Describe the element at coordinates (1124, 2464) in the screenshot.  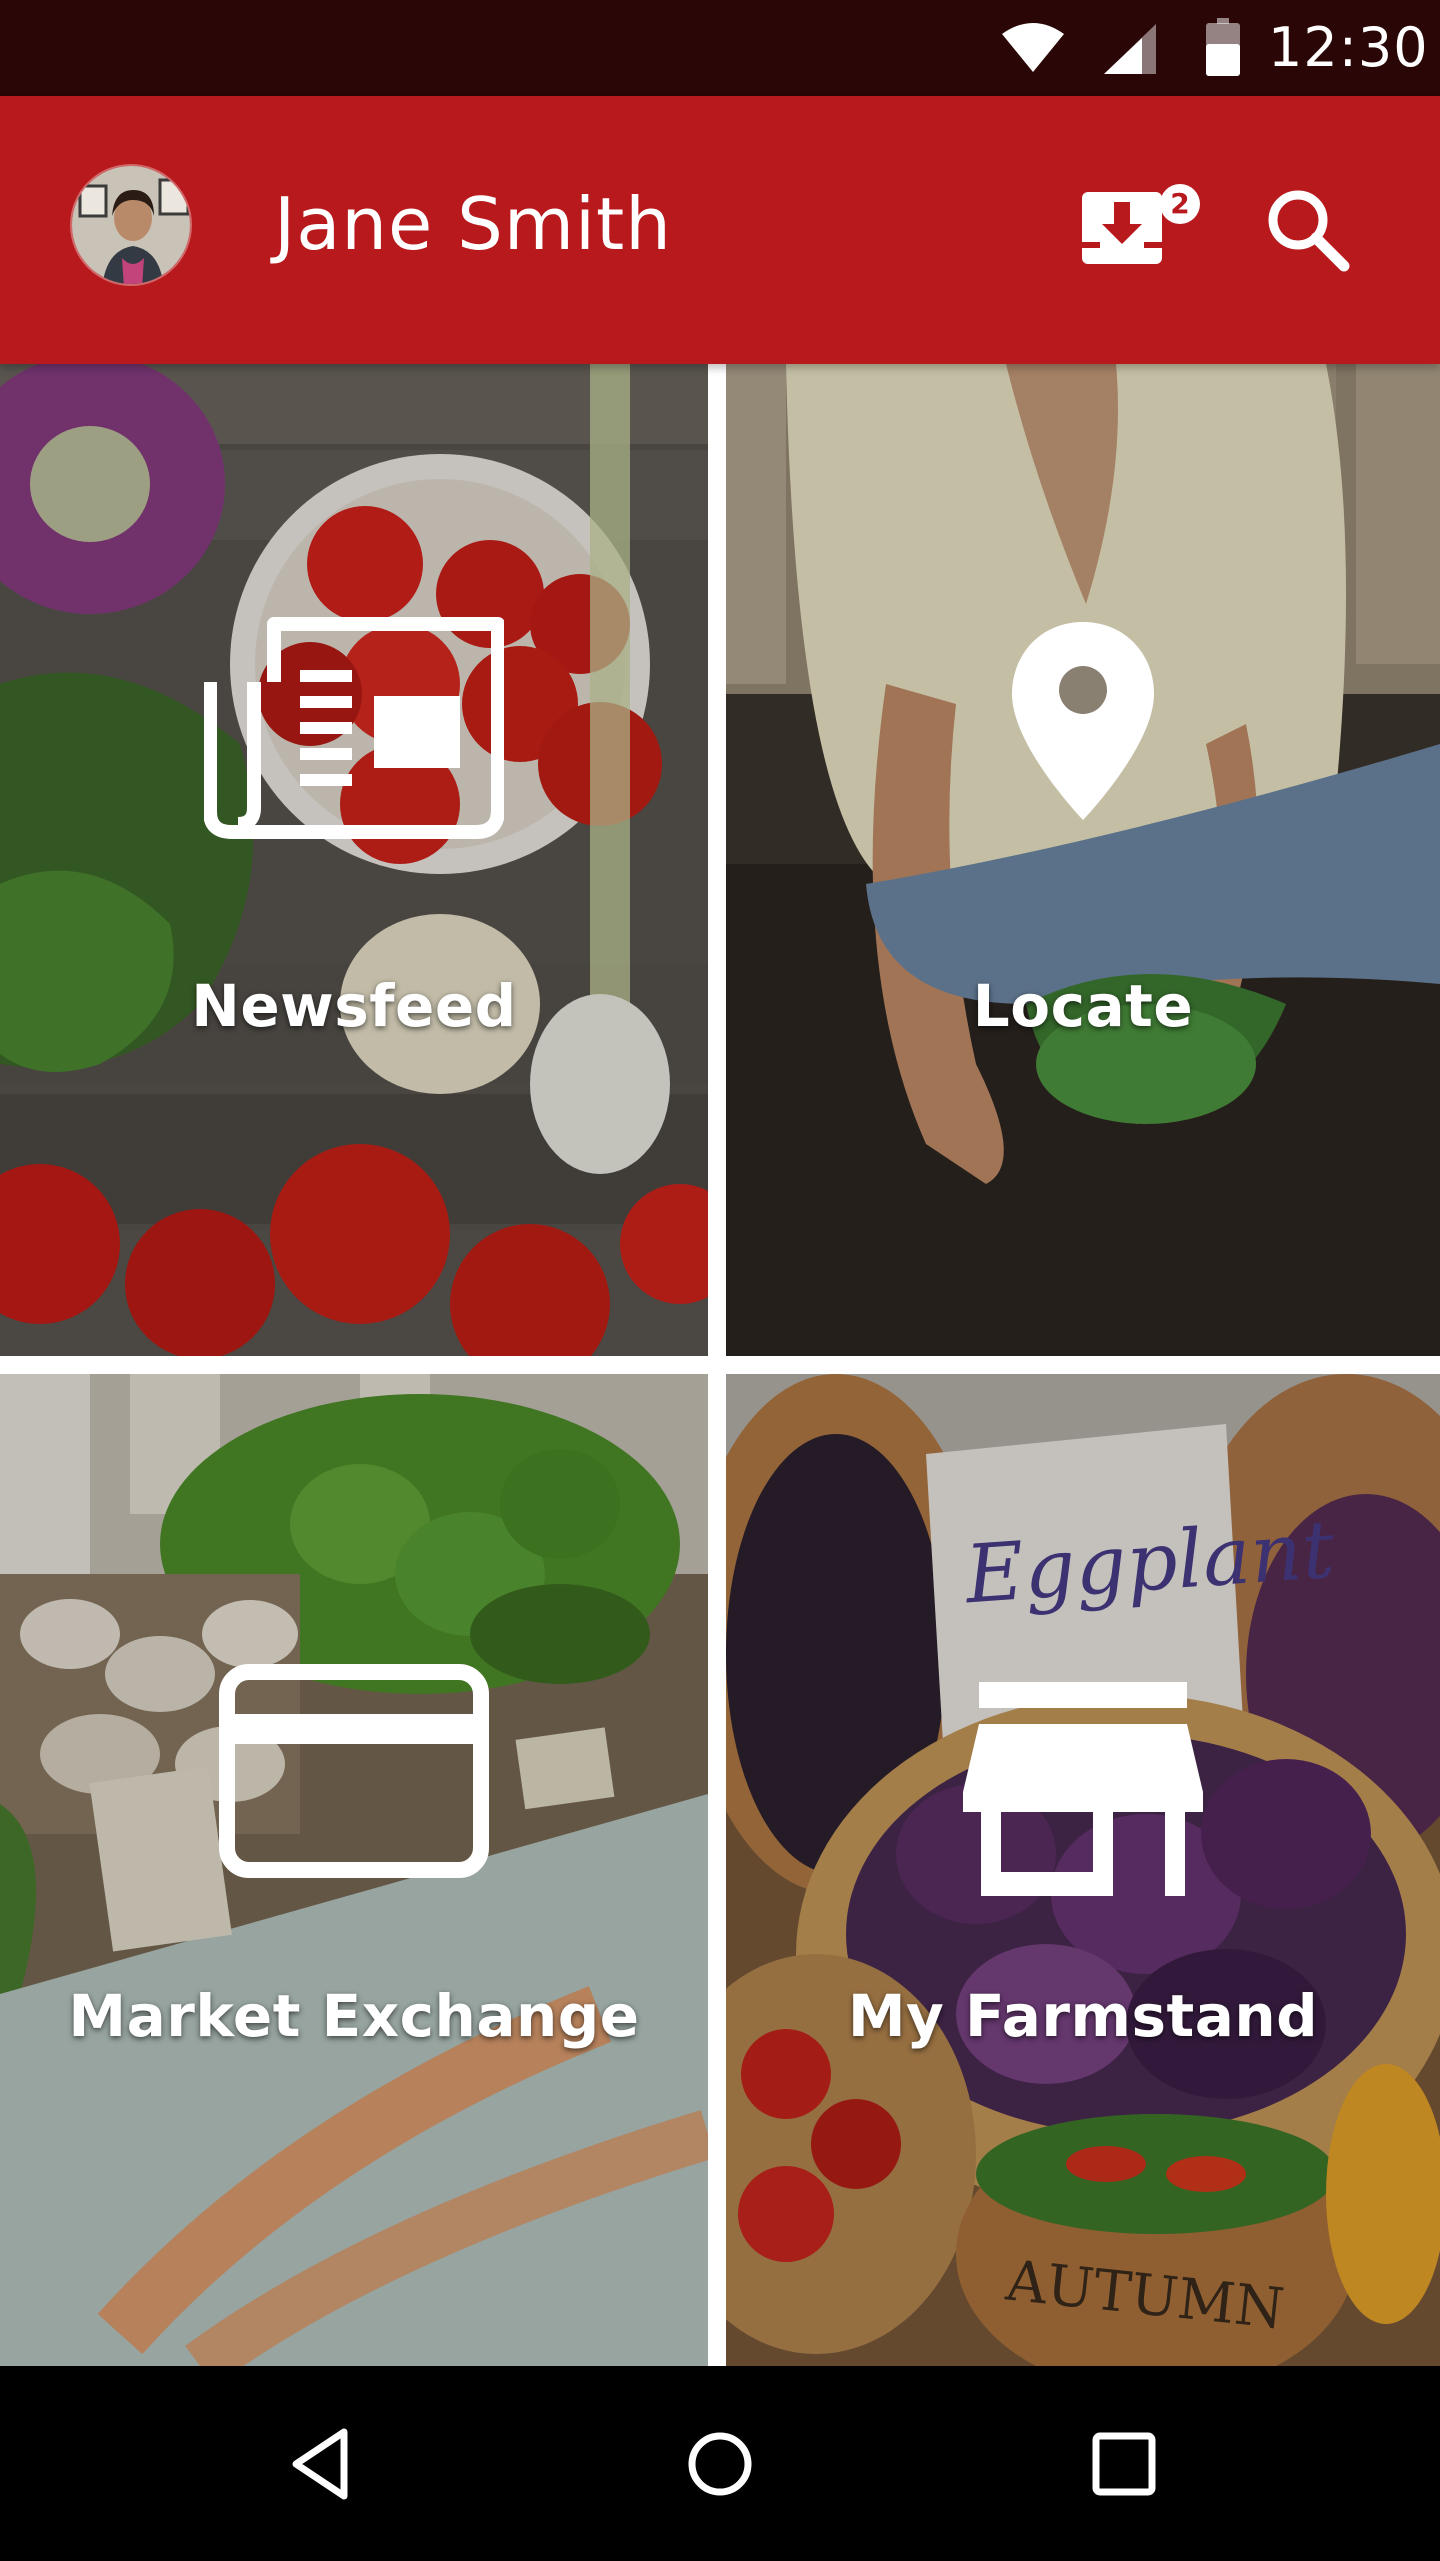
I see `recents-icon` at that location.